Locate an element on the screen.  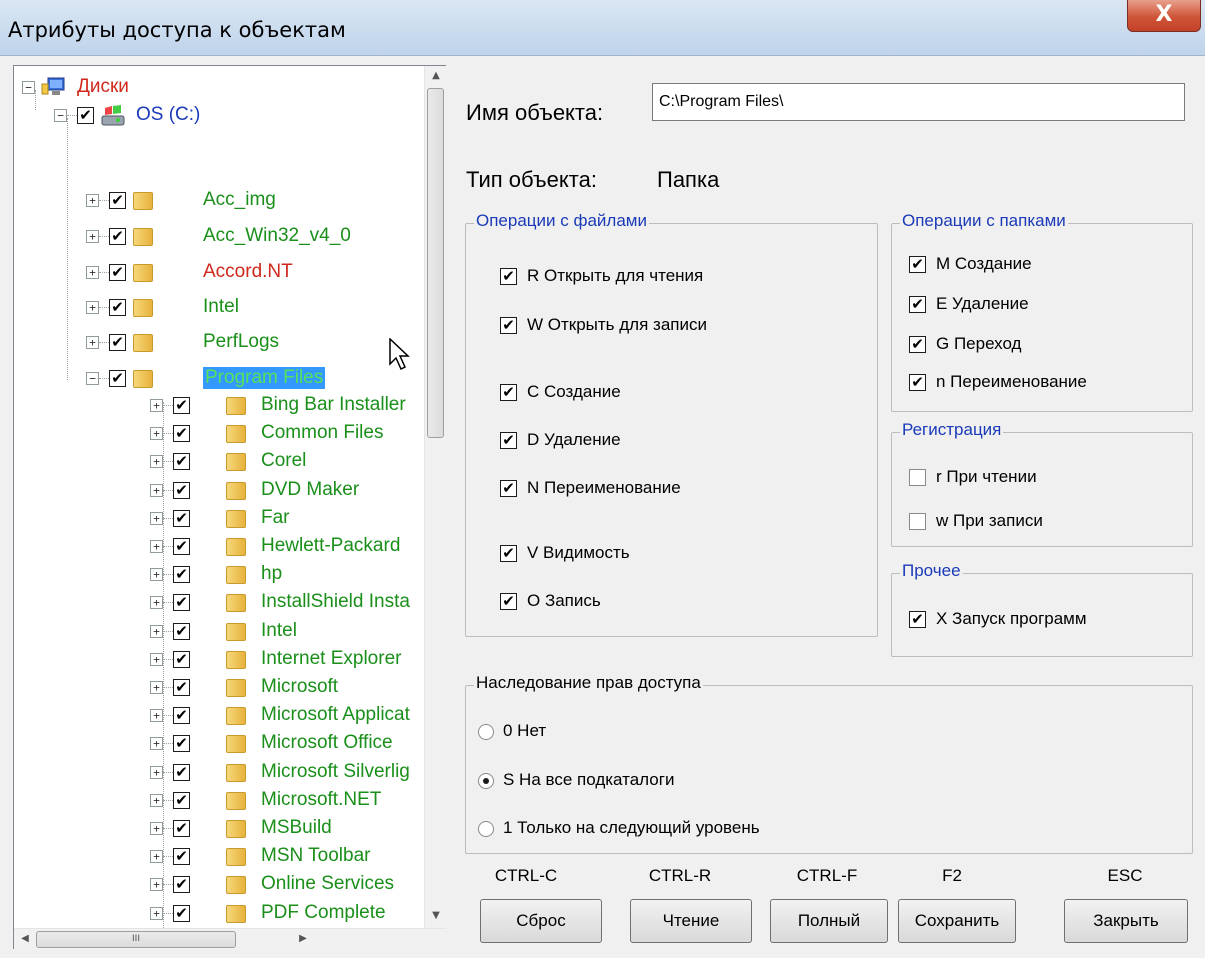
vertical-scrollbar: ▲ ▼ is located at coordinates (435, 497).